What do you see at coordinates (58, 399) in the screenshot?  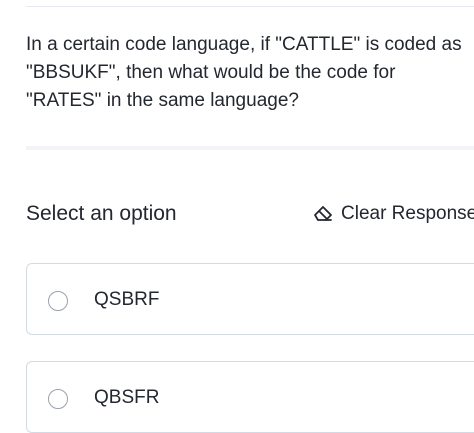 I see `option-2-radio` at bounding box center [58, 399].